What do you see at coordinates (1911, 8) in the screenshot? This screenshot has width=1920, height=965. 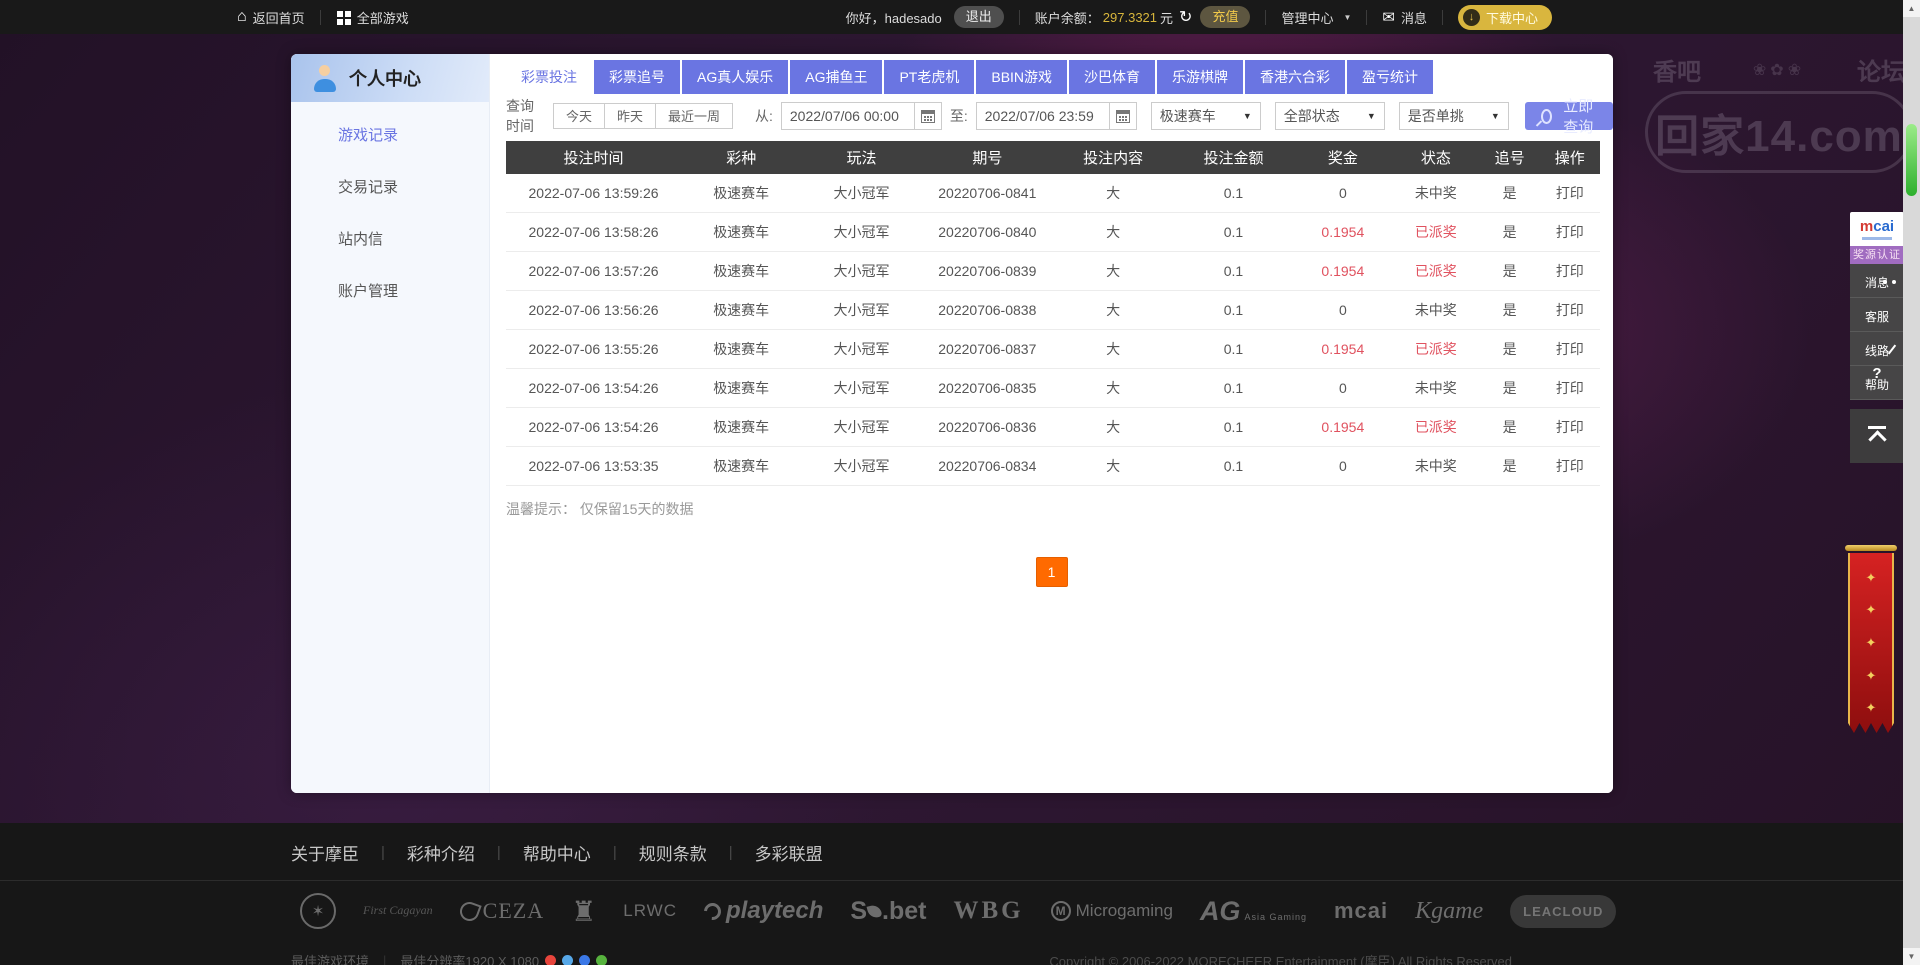 I see `scroll-up-button: ▲` at bounding box center [1911, 8].